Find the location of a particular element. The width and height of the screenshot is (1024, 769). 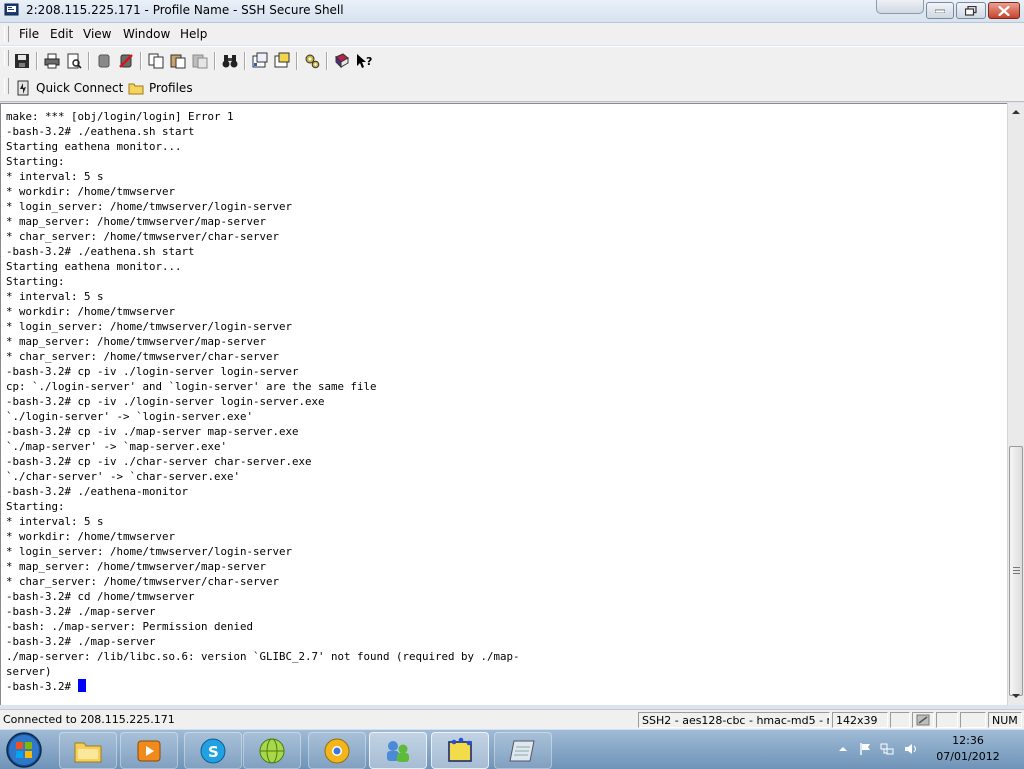

disconnect-button is located at coordinates (104, 60).